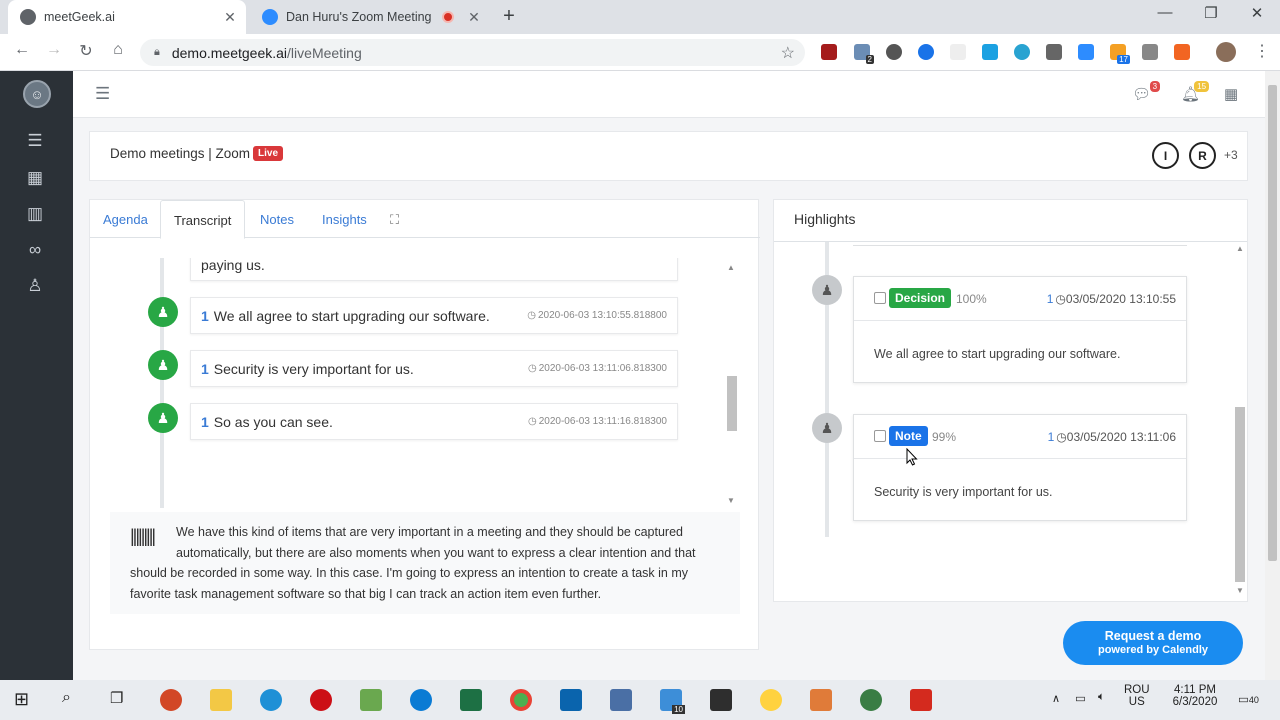 Image resolution: width=1280 pixels, height=720 pixels. I want to click on internet-explorer-icon, so click(271, 700).